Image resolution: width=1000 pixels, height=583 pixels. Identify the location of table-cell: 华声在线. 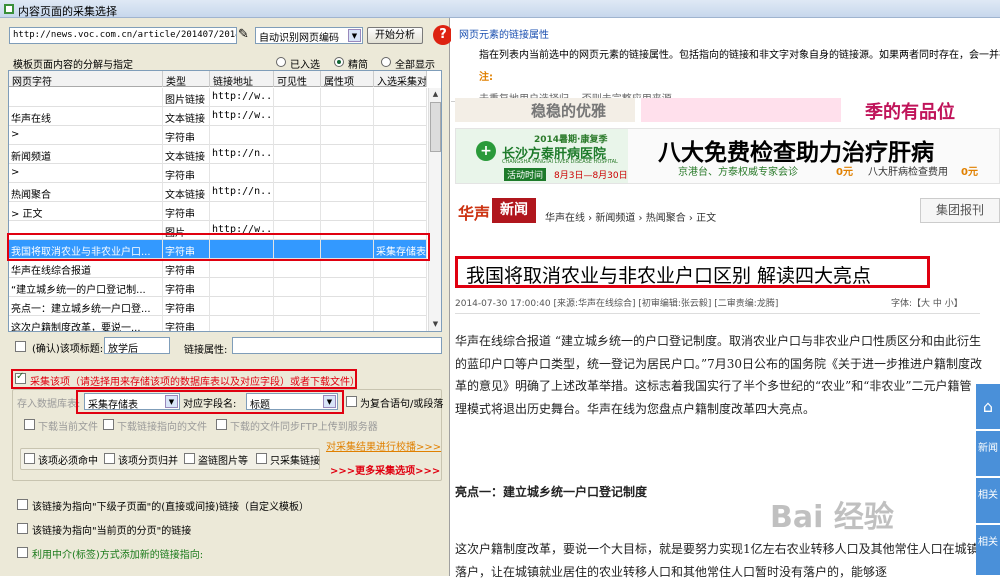
(86, 116).